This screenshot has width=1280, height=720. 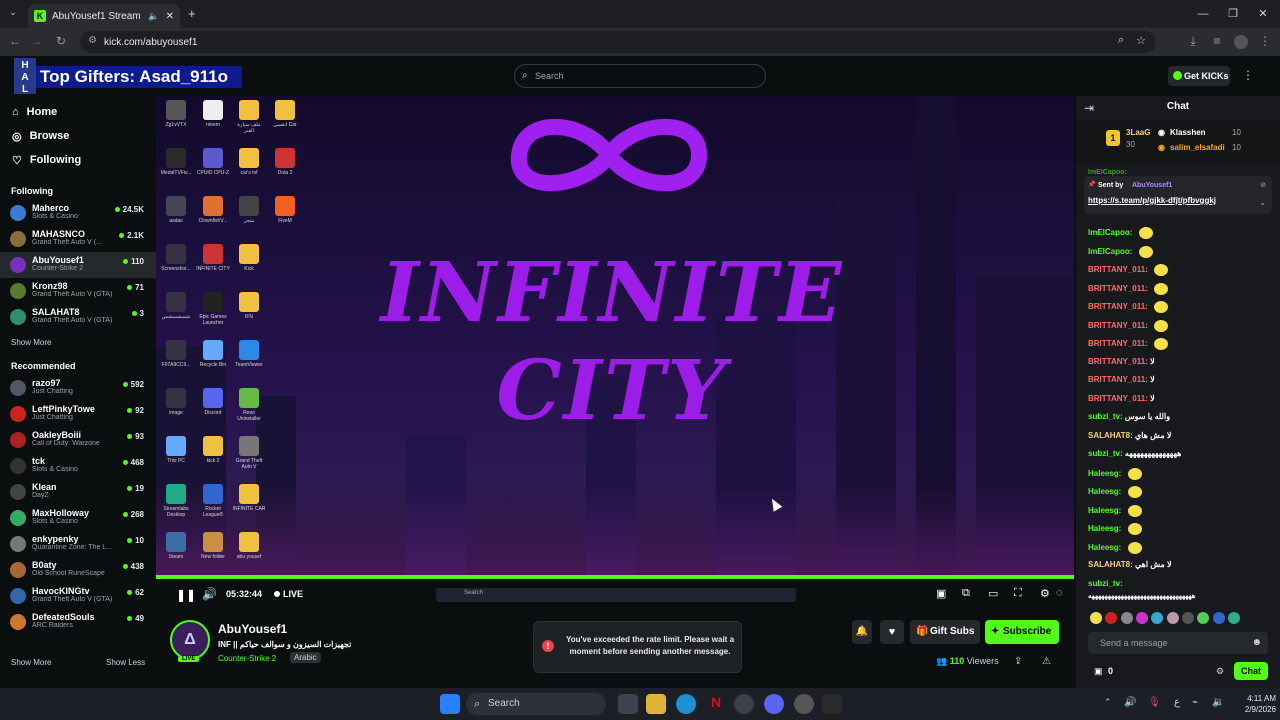 What do you see at coordinates (209, 594) in the screenshot?
I see `volume-icon: 🔊` at bounding box center [209, 594].